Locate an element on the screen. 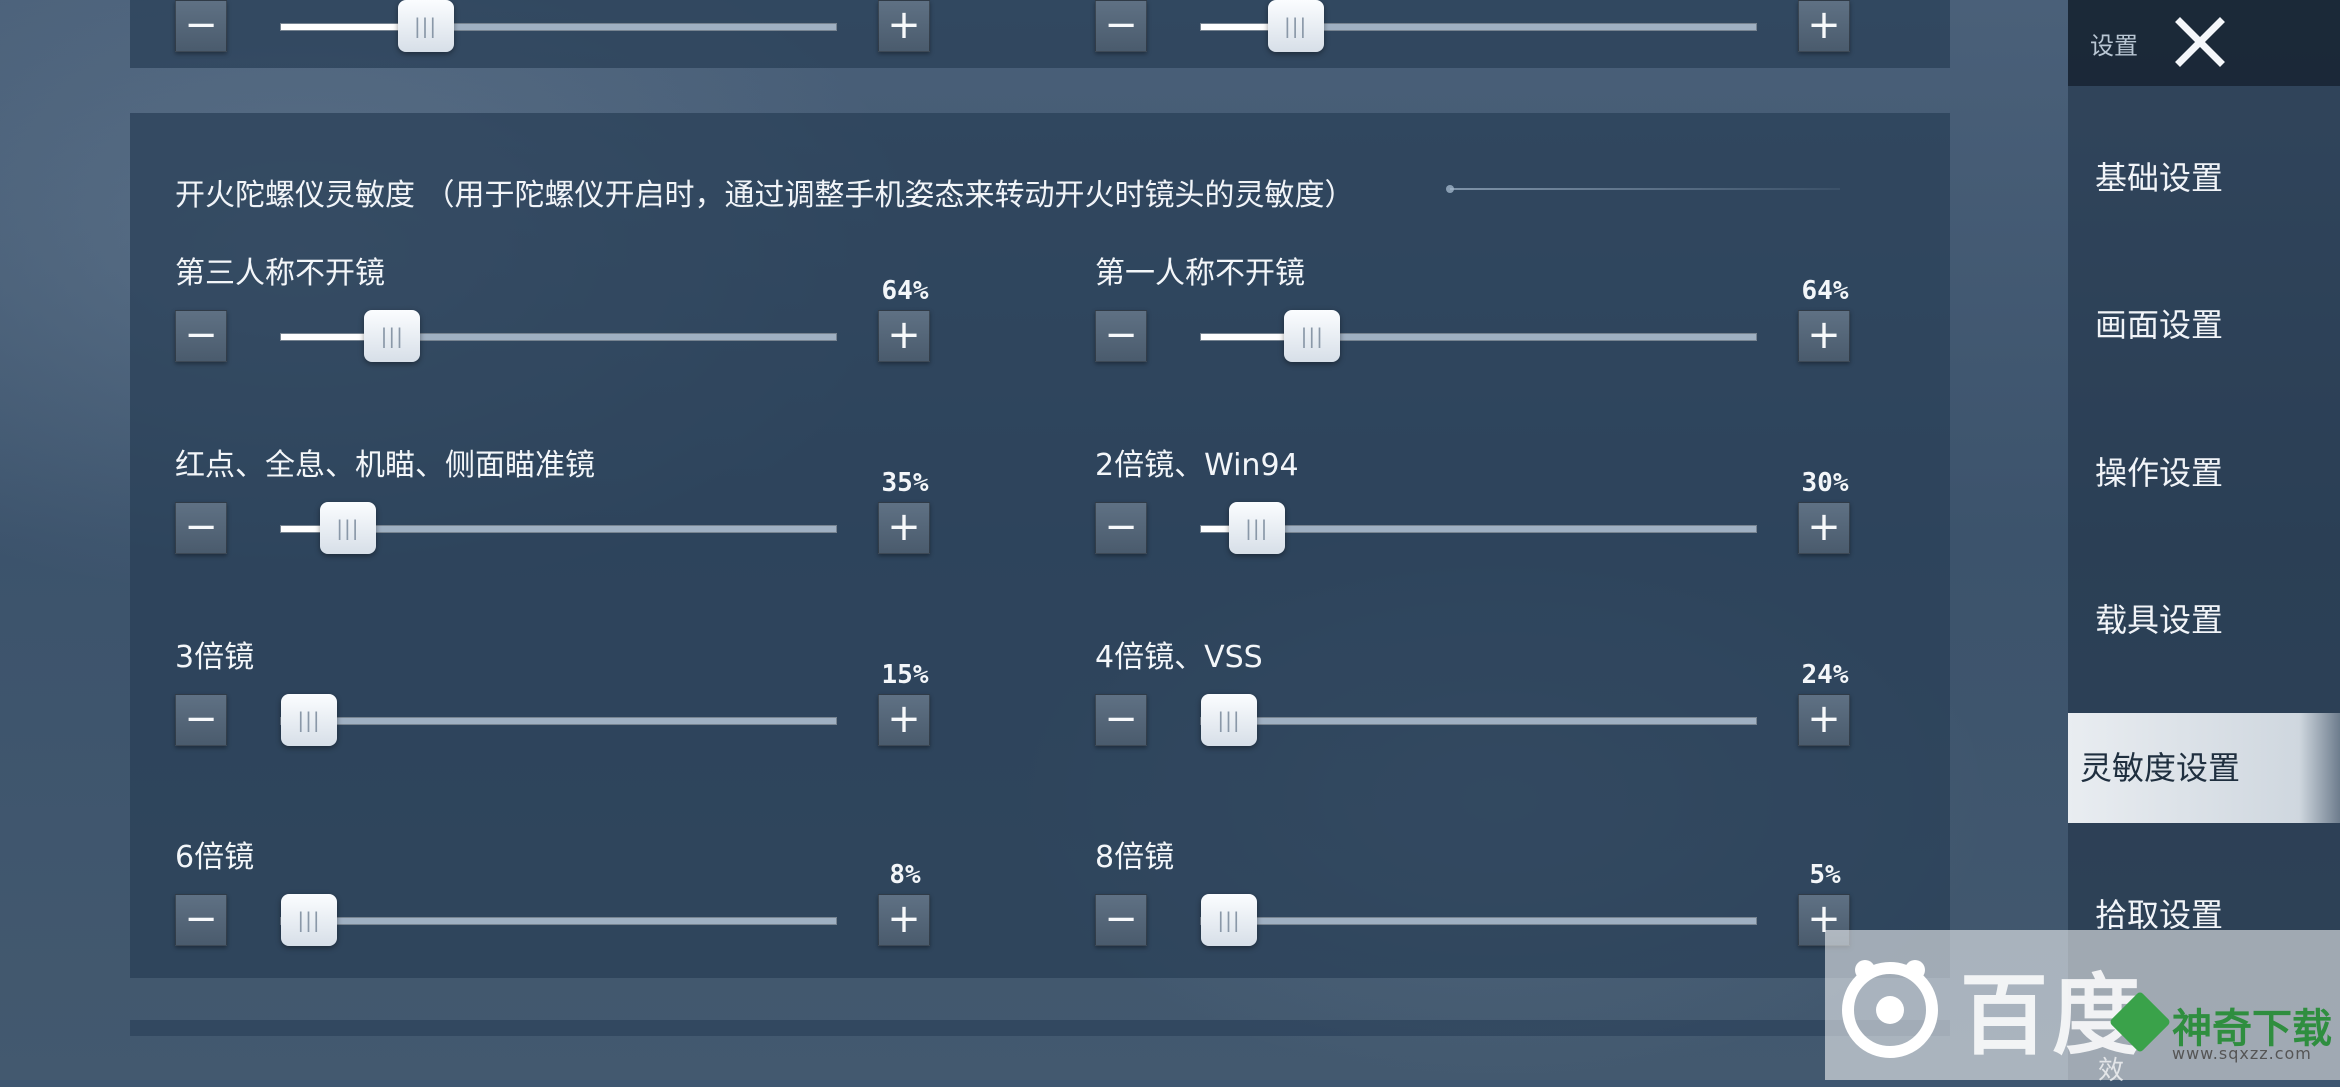  top-setting-left: − ||| + is located at coordinates (555, 44).